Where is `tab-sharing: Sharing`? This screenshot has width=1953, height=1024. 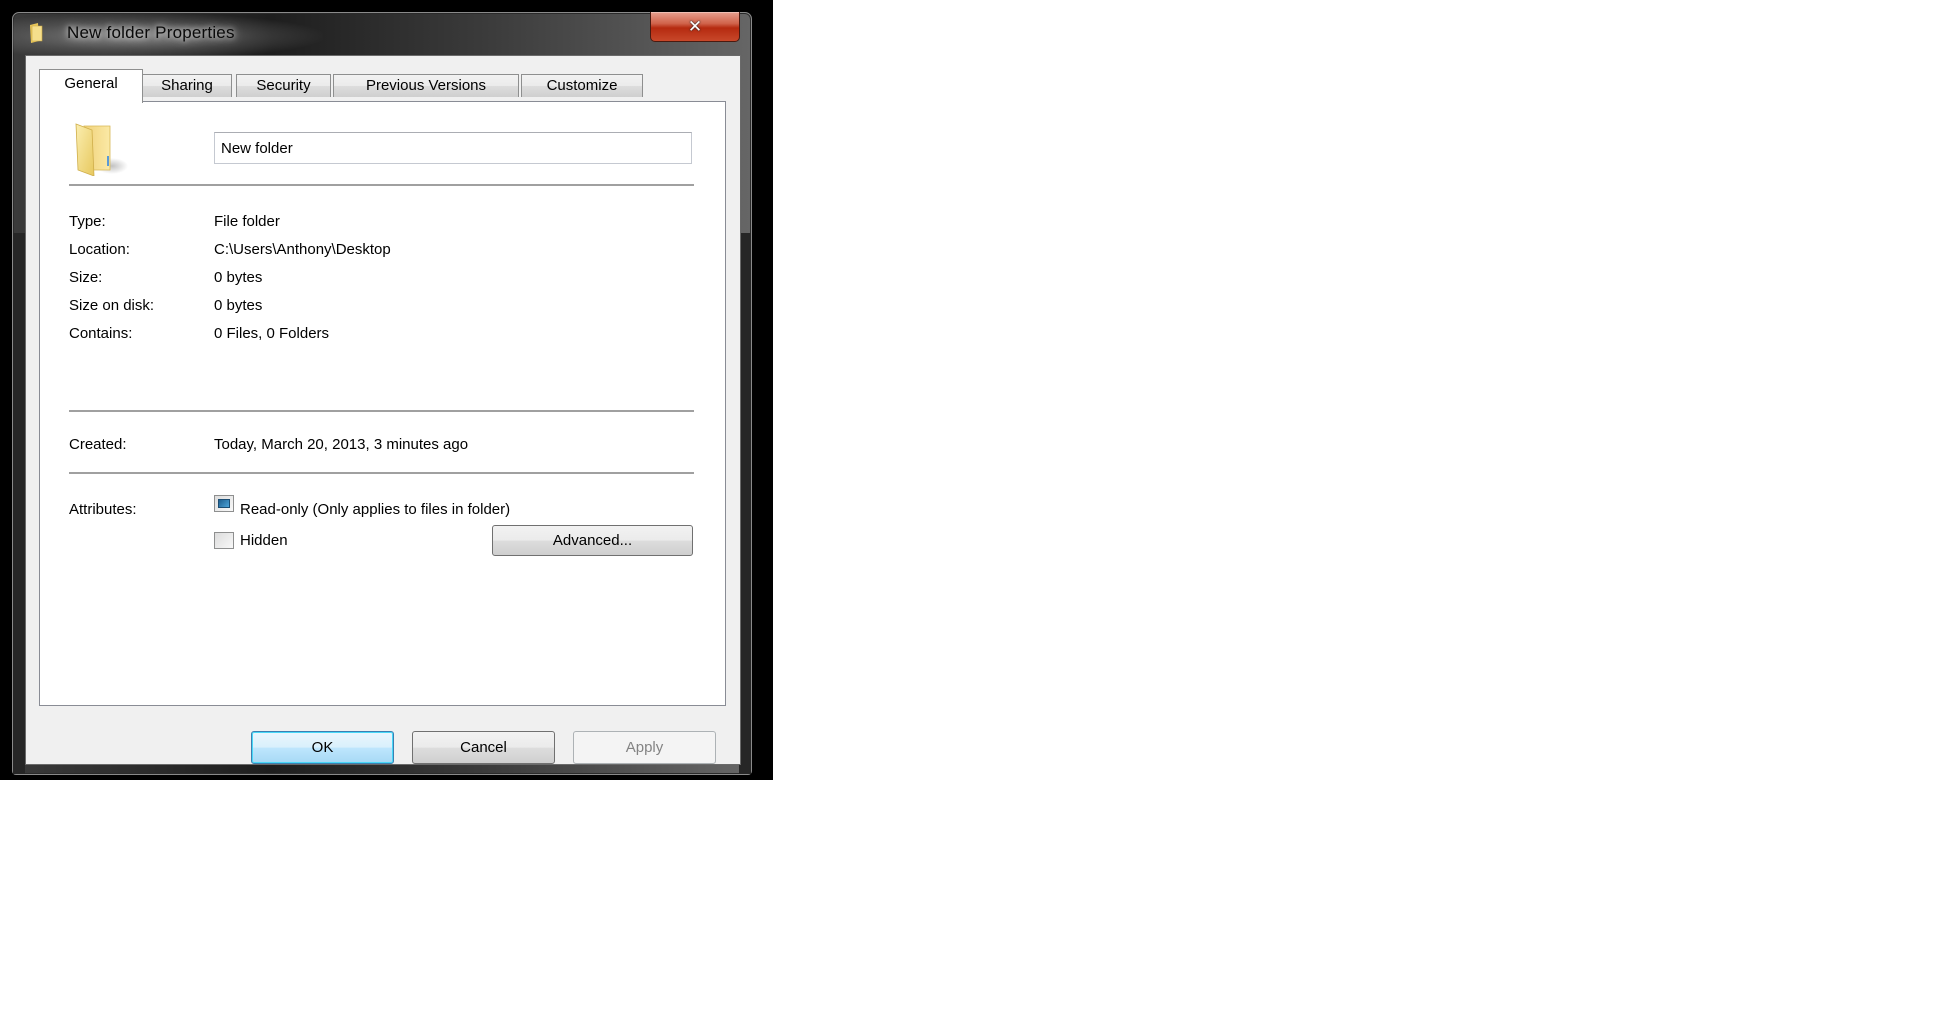
tab-sharing: Sharing is located at coordinates (187, 85).